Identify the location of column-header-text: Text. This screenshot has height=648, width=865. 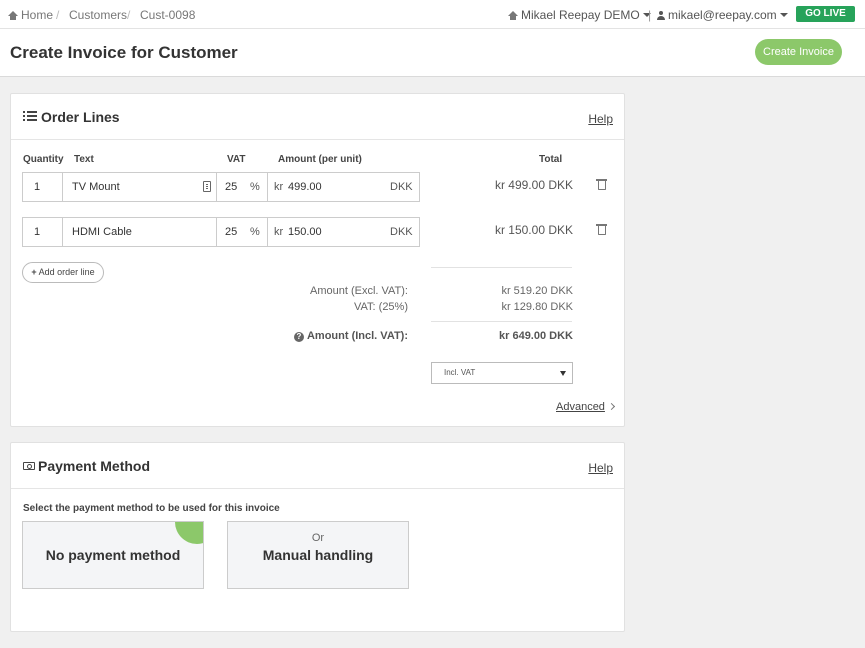
(84, 159).